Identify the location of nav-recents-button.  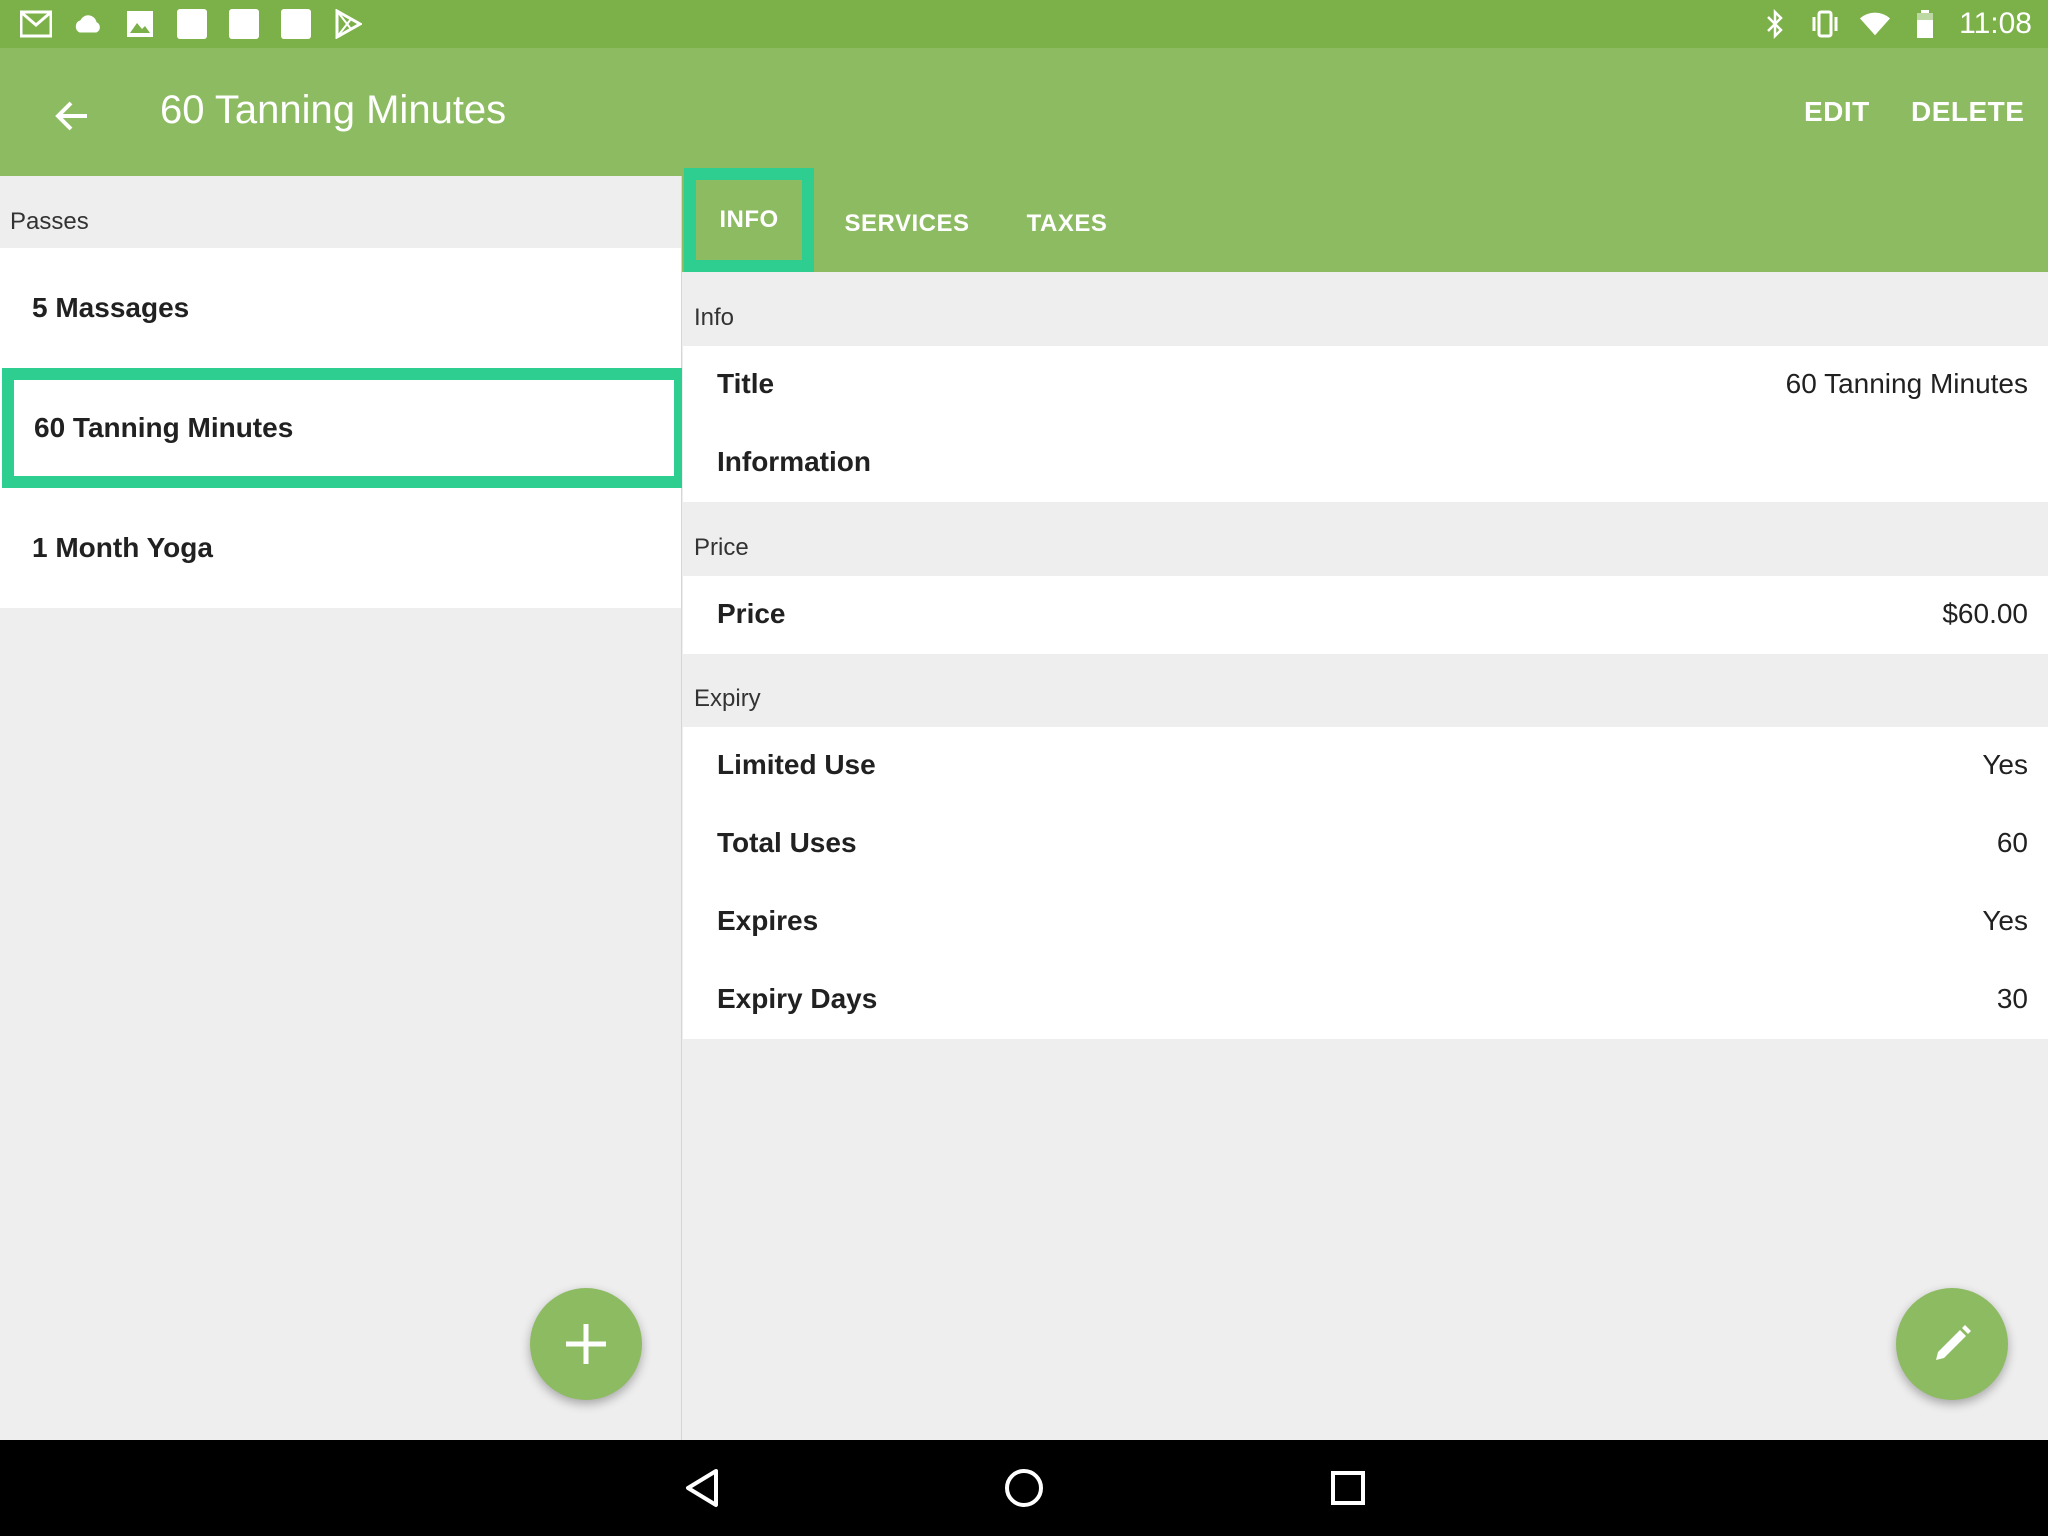
(1348, 1488).